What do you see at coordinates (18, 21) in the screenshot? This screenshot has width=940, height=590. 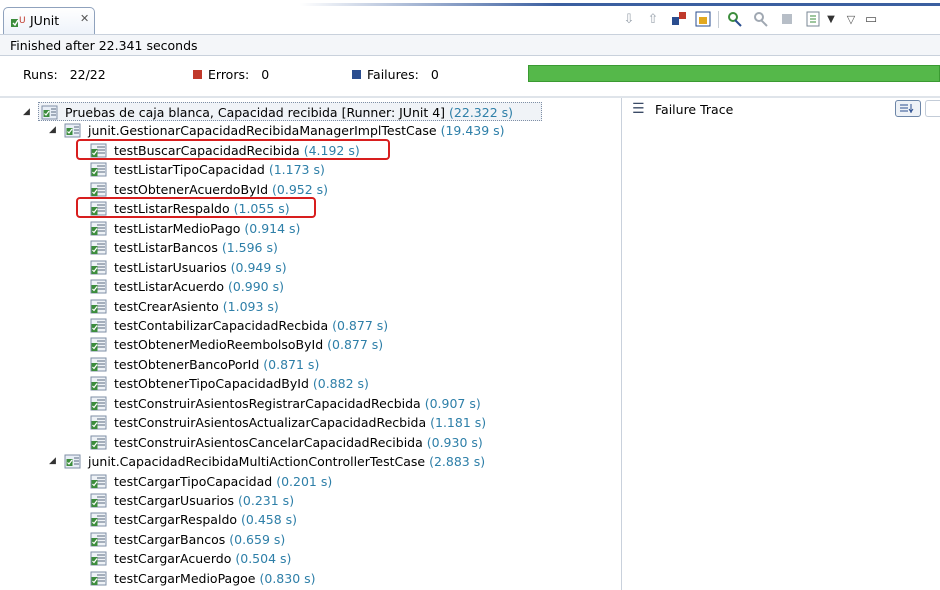 I see `junit-icon: U` at bounding box center [18, 21].